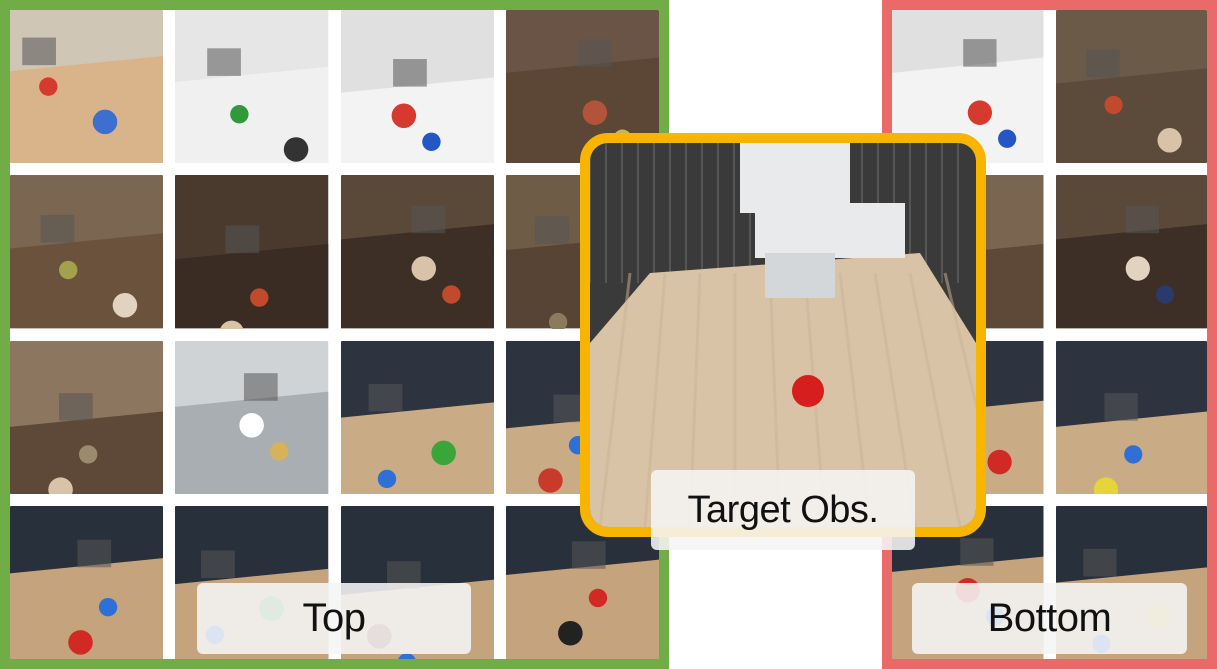 Image resolution: width=1217 pixels, height=669 pixels. Describe the element at coordinates (334, 618) in the screenshot. I see `top-label: Top` at that location.